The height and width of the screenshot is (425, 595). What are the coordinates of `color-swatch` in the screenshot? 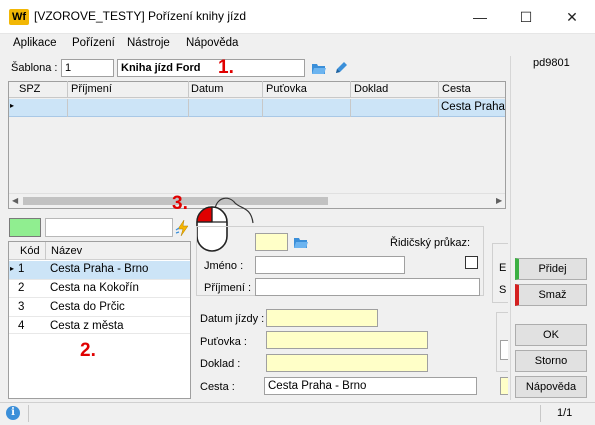 It's located at (25, 227).